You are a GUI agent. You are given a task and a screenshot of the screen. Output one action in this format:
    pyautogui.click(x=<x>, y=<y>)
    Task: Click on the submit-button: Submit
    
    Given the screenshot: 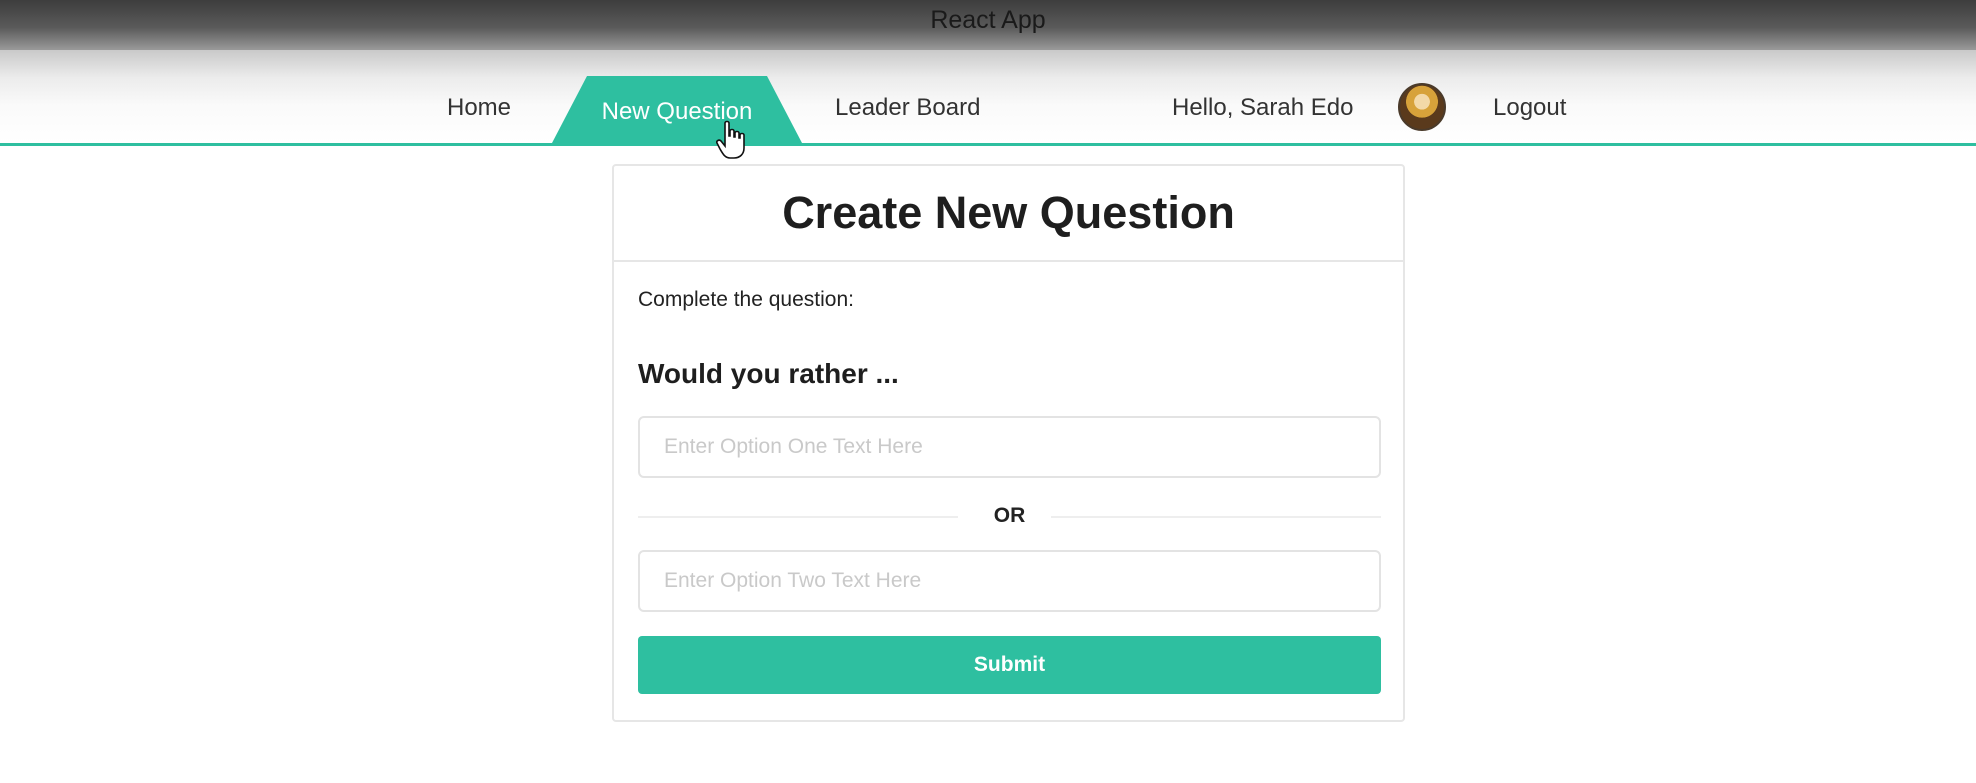 What is the action you would take?
    pyautogui.click(x=1009, y=665)
    